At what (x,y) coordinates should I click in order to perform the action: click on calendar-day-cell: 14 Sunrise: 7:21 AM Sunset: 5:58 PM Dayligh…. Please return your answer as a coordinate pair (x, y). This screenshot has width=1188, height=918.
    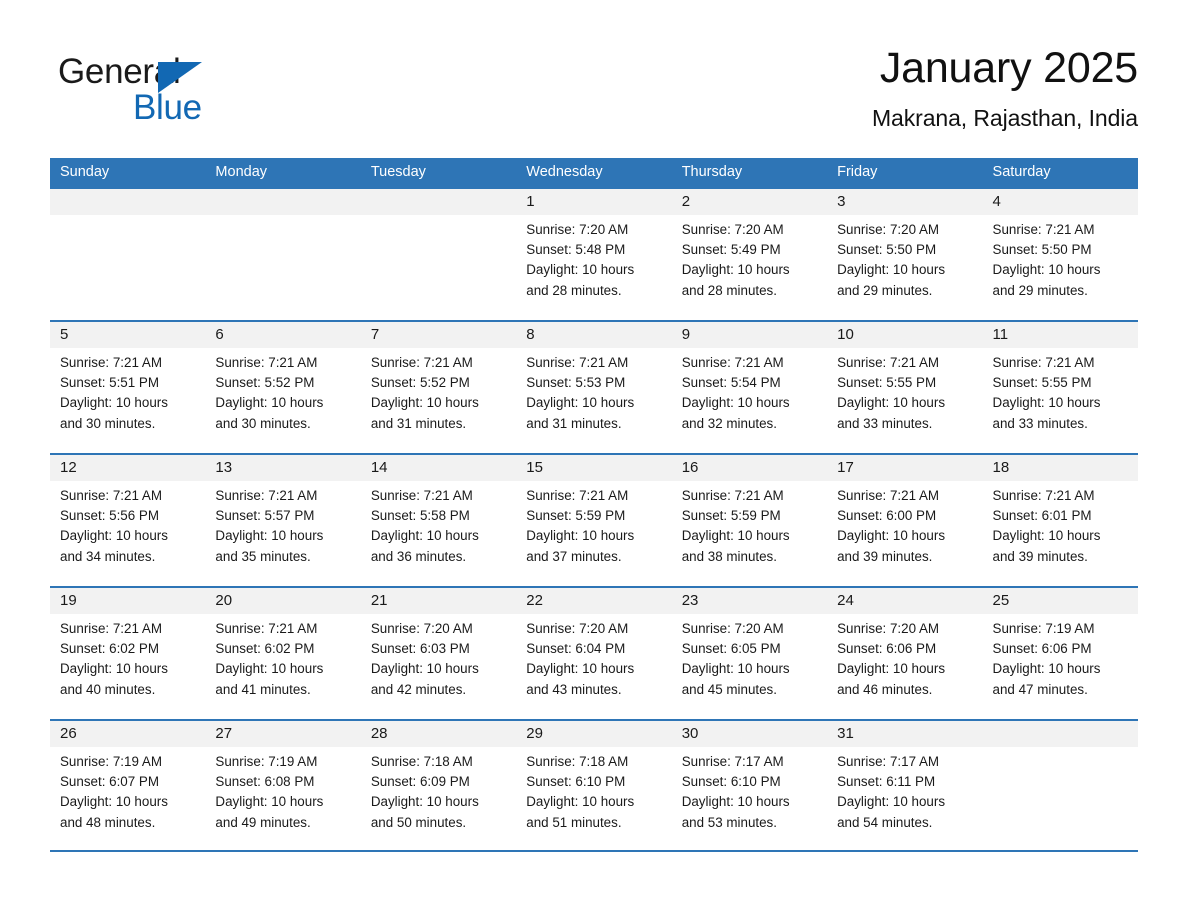
    Looking at the image, I should click on (438, 520).